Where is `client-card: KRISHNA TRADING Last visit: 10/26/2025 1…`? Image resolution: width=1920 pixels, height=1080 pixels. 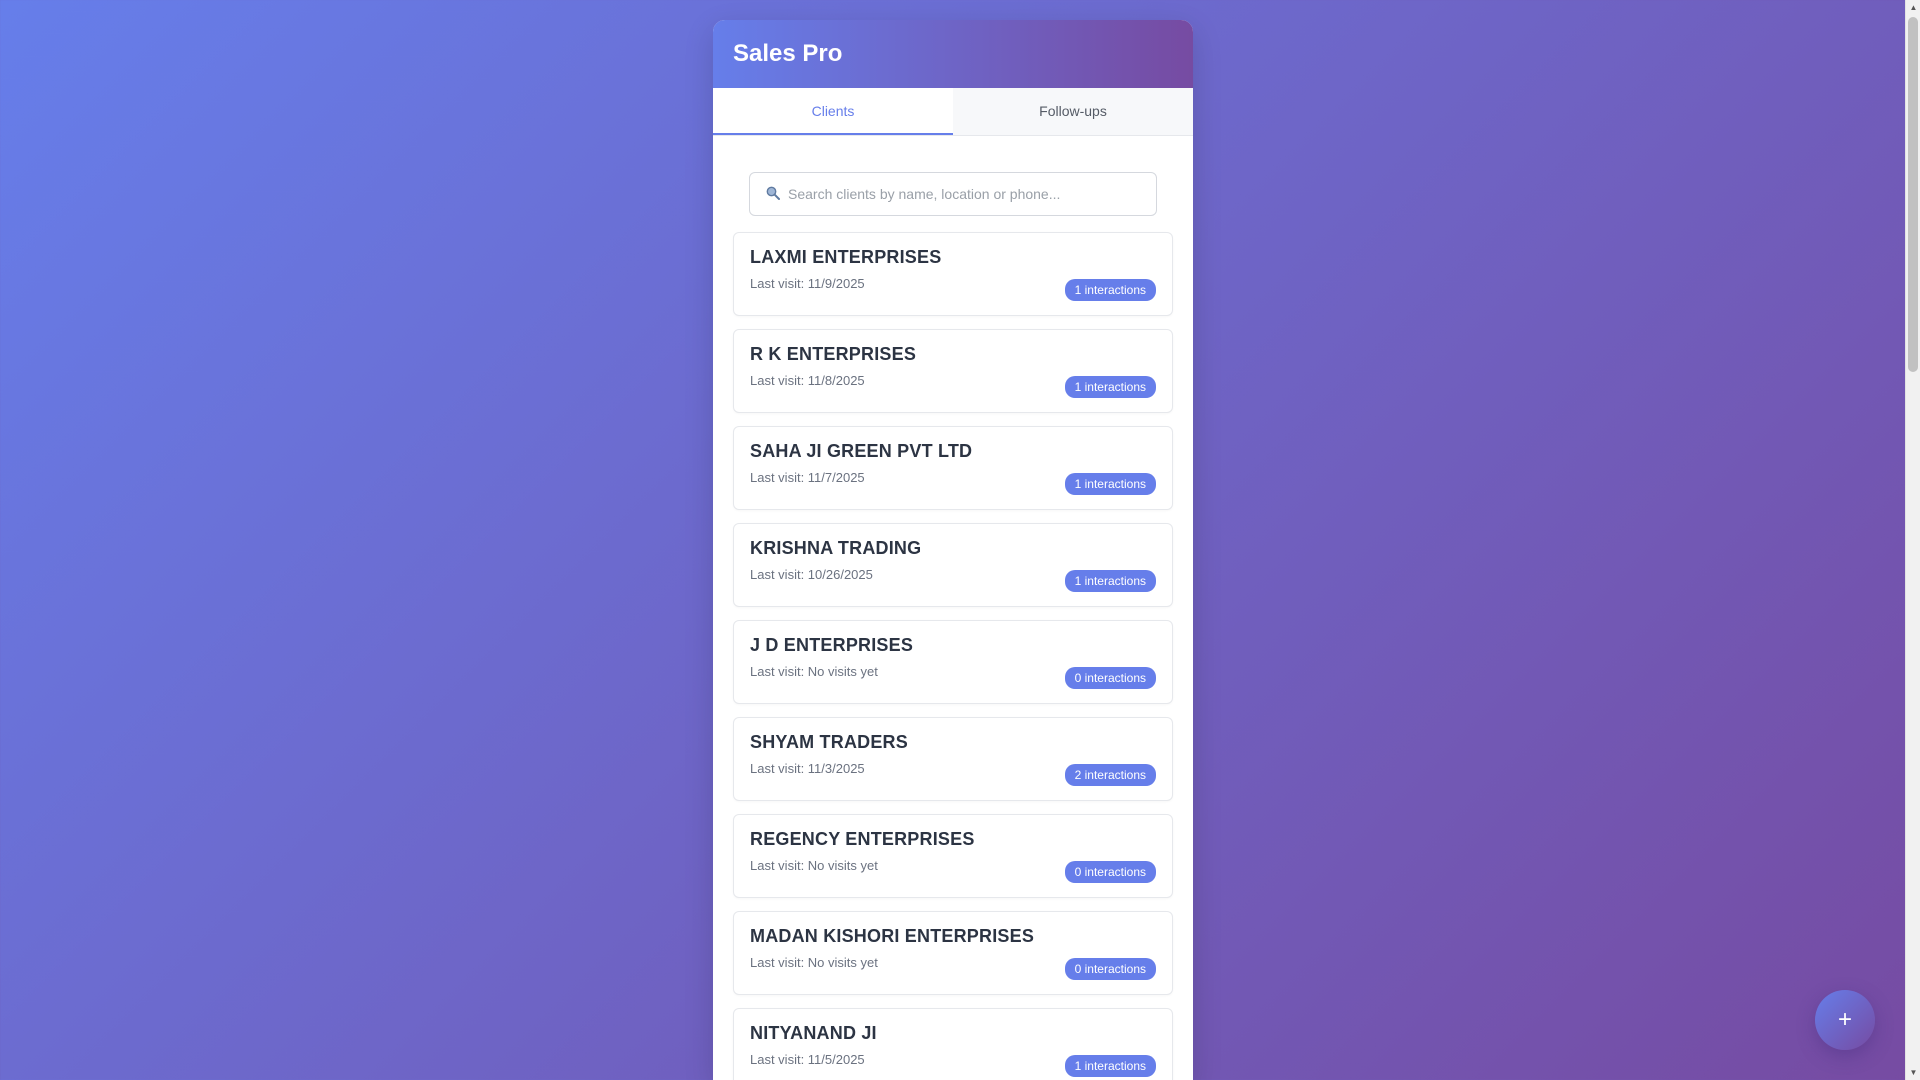
client-card: KRISHNA TRADING Last visit: 10/26/2025 1… is located at coordinates (953, 565).